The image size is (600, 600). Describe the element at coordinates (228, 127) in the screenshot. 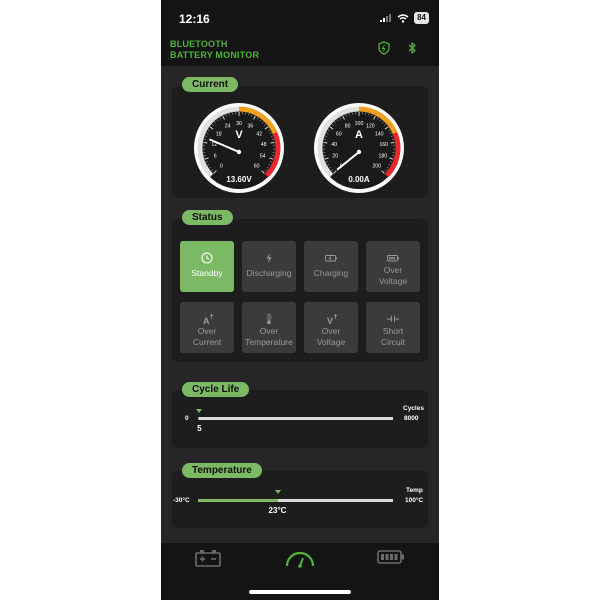

I see `voltage-tick-label: 24` at that location.